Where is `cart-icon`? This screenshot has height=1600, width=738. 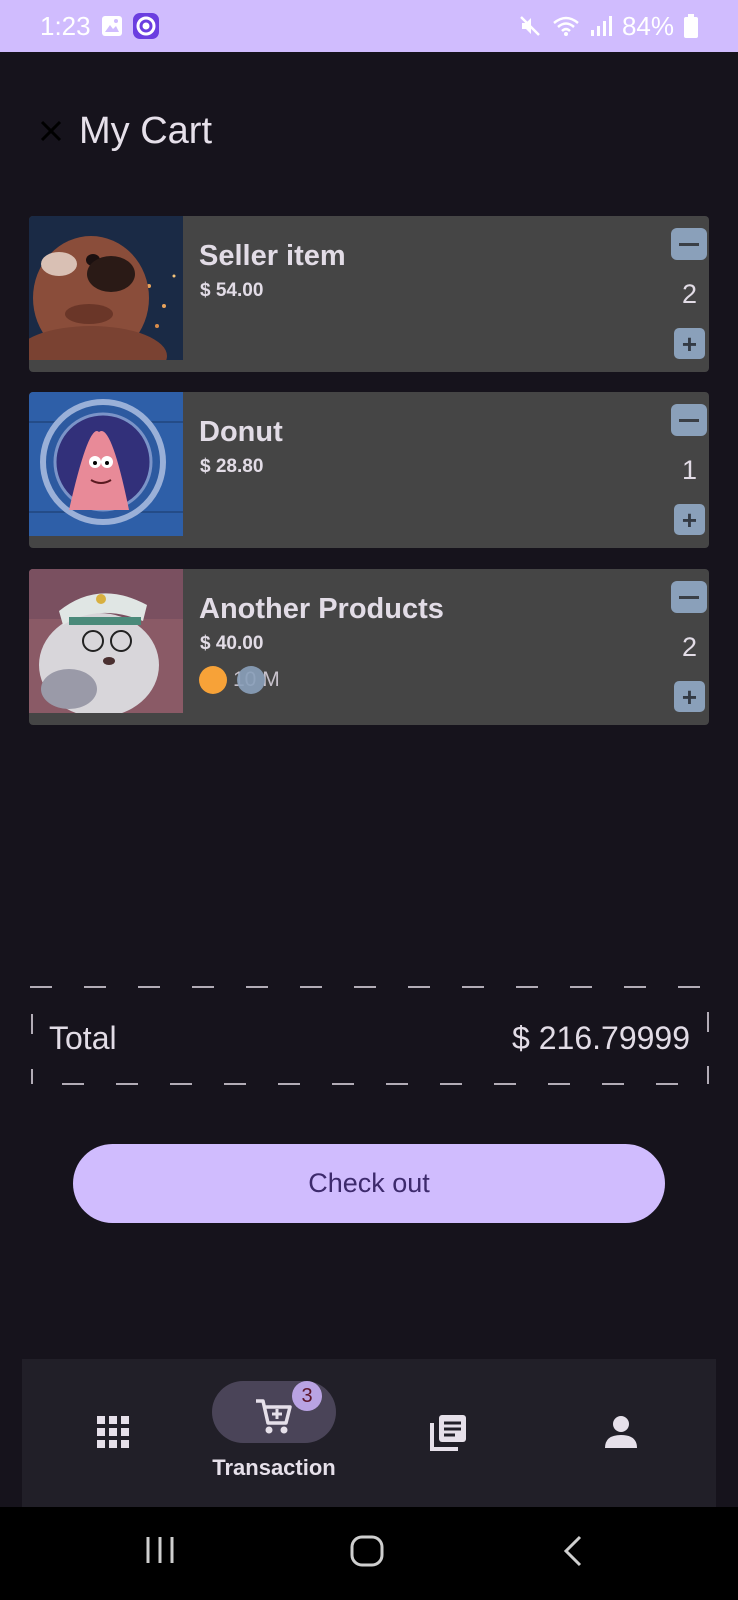
cart-icon is located at coordinates (274, 1416).